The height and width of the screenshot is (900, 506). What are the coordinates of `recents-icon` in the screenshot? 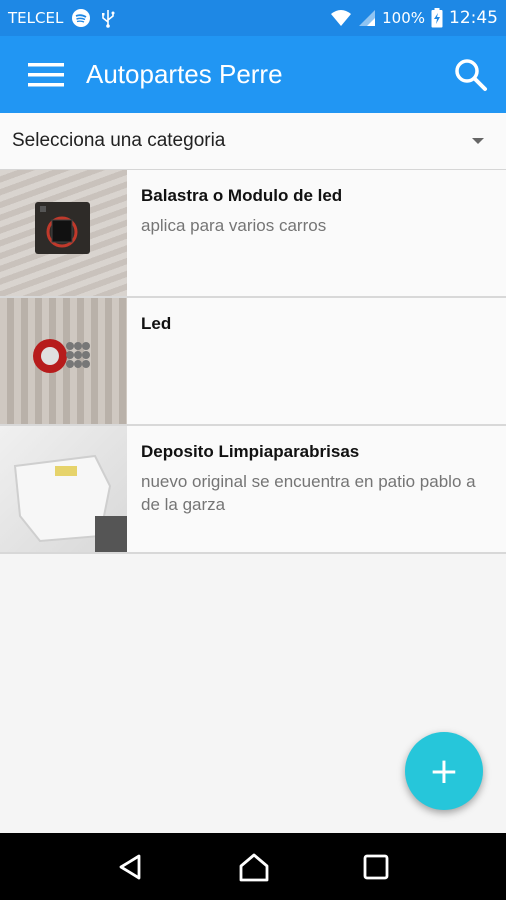 It's located at (376, 867).